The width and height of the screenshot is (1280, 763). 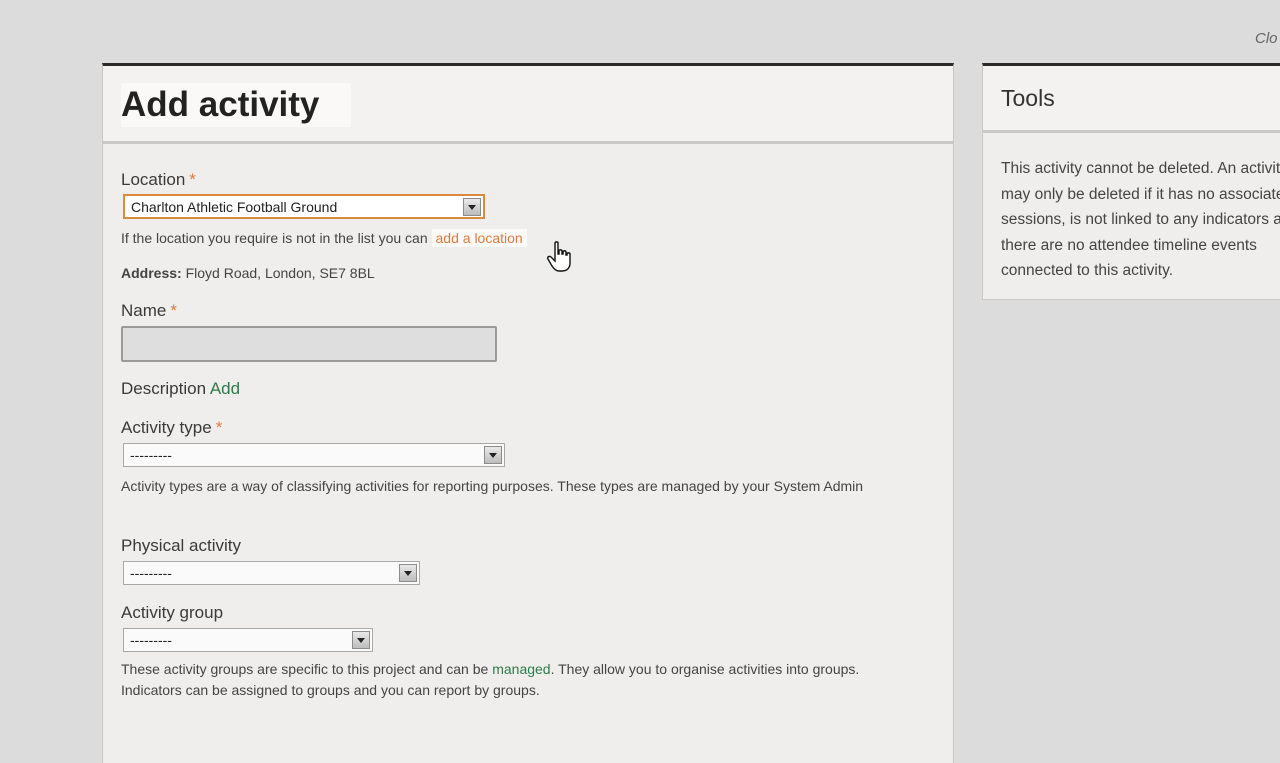 I want to click on location-label-text: Location, so click(x=153, y=179).